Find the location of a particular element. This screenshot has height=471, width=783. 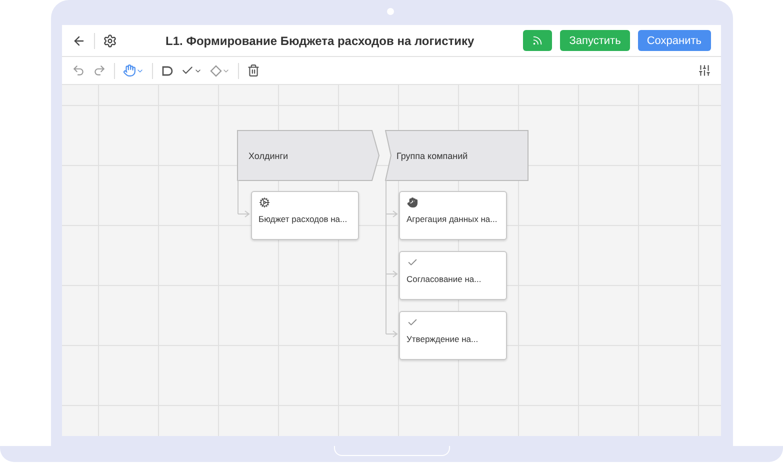

back-button is located at coordinates (79, 41).